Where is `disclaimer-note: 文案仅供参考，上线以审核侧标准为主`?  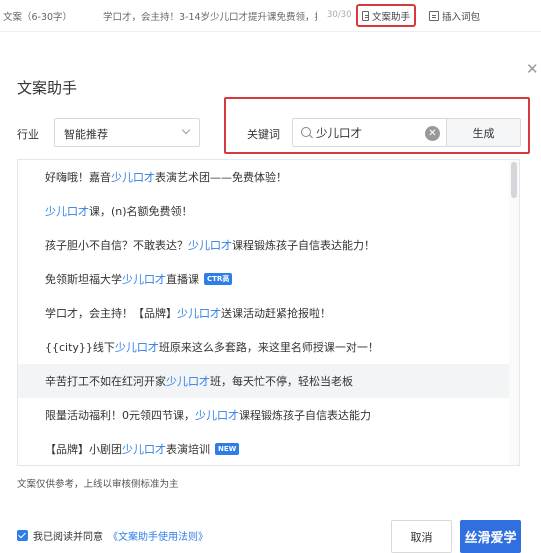 disclaimer-note: 文案仅供参考，上线以审核侧标准为主 is located at coordinates (98, 484).